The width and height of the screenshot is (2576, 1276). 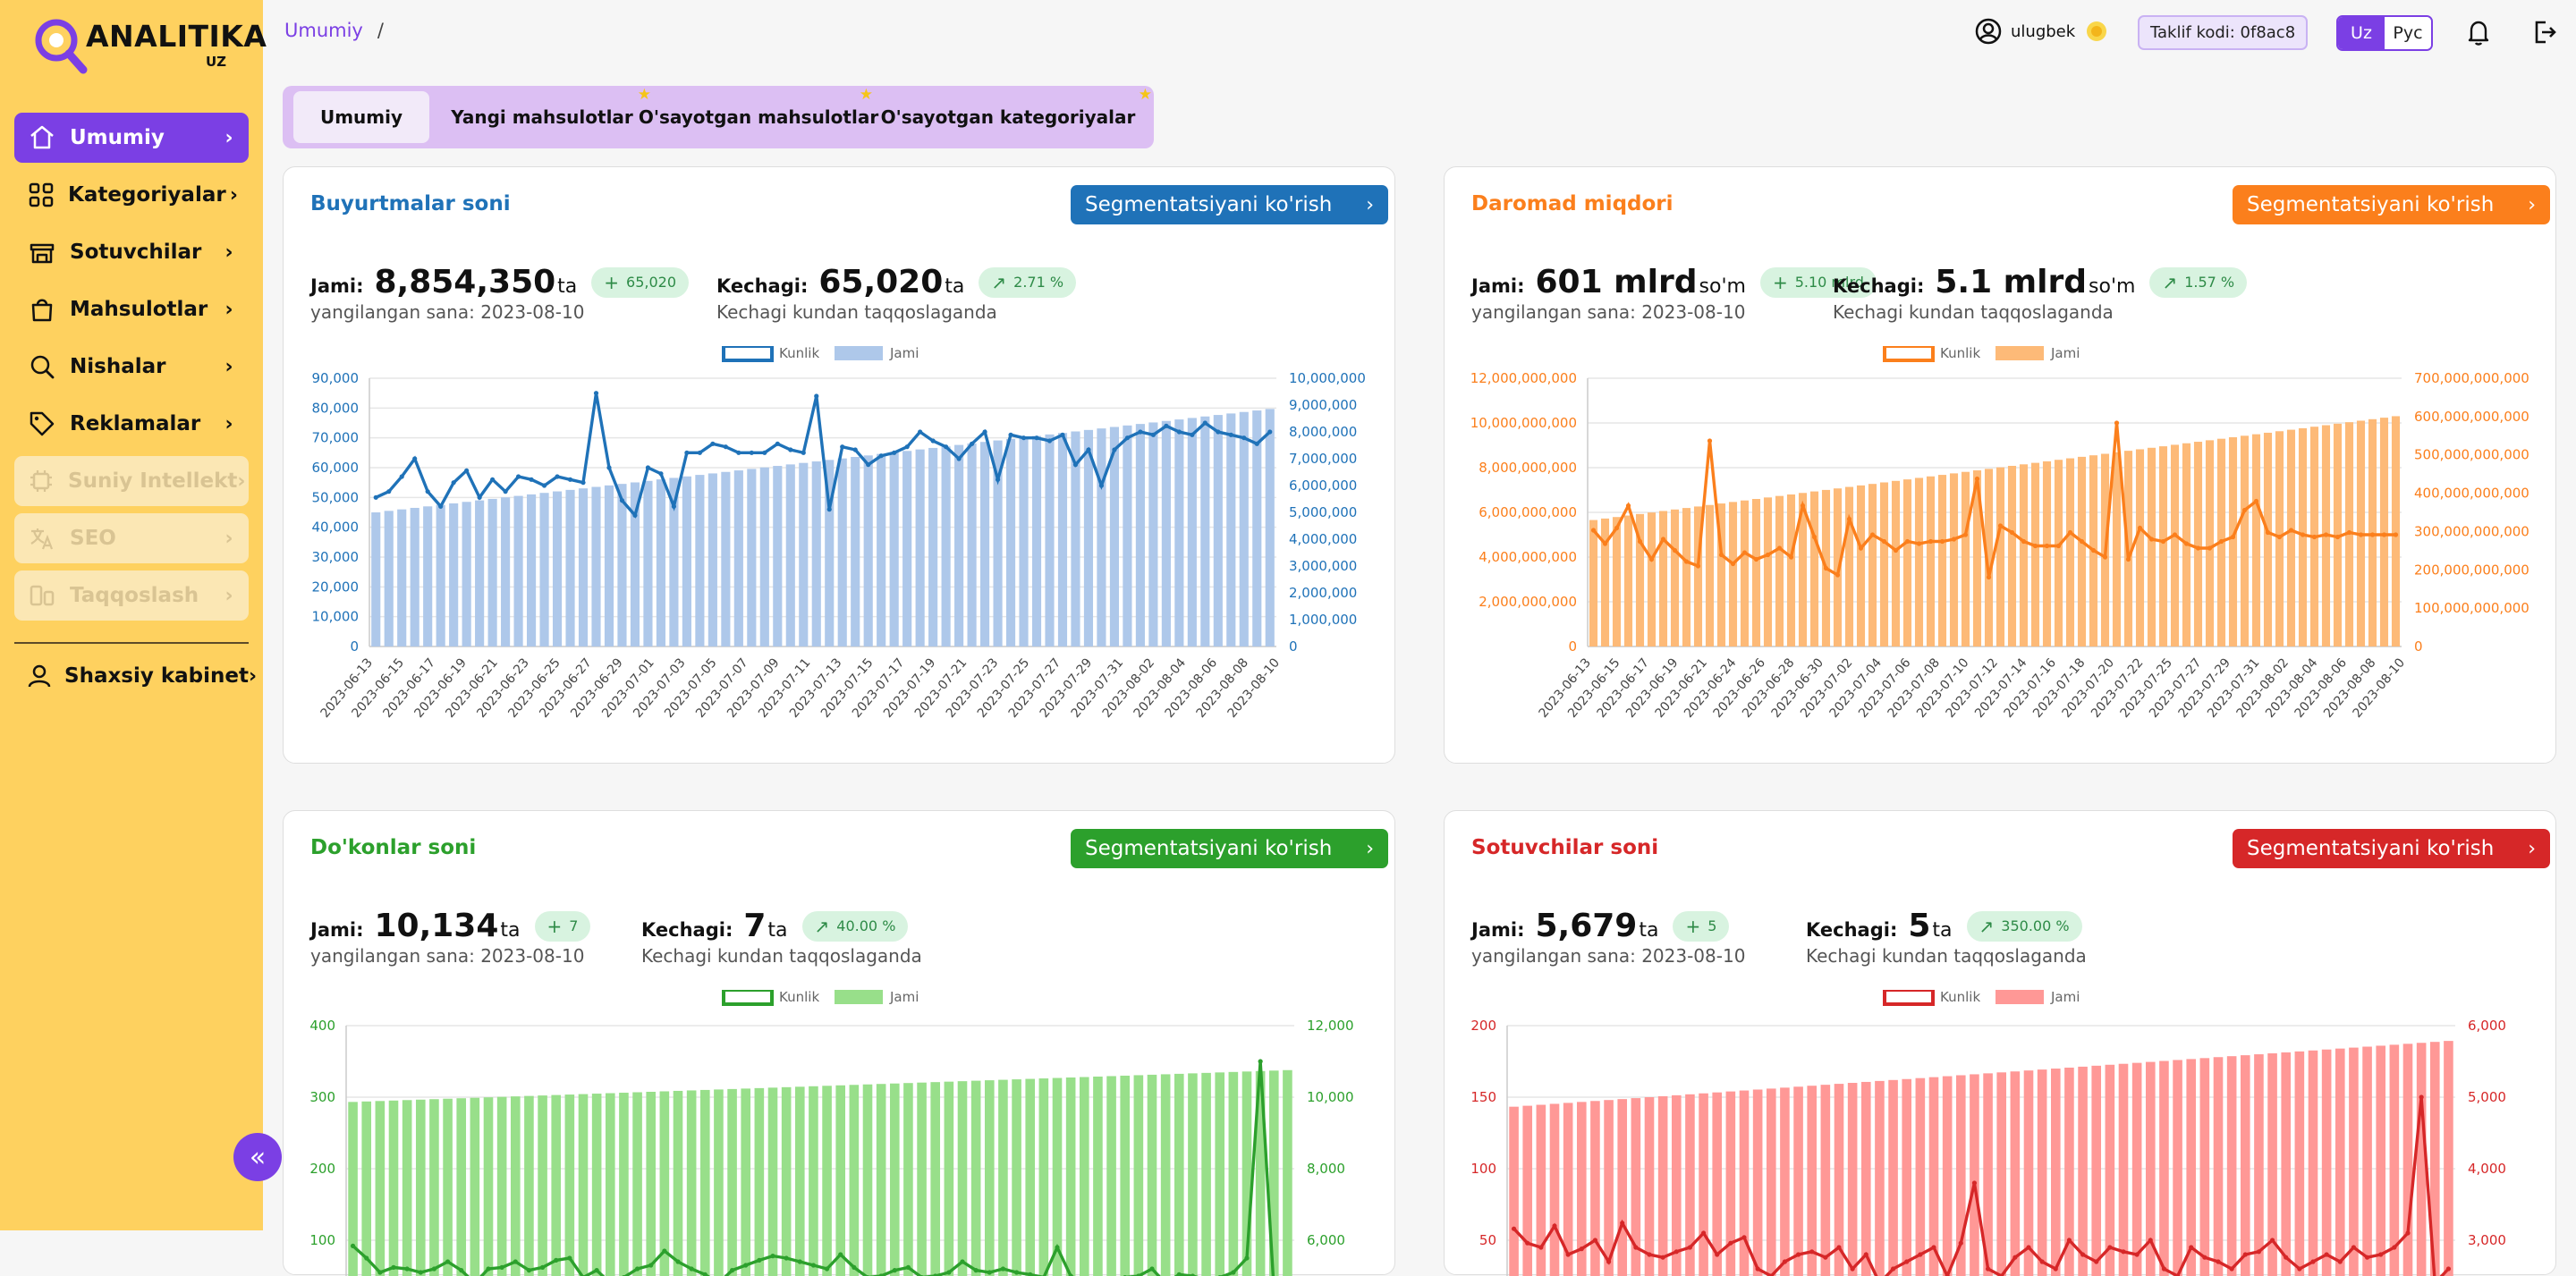 What do you see at coordinates (1209, 204) in the screenshot?
I see `segmentation-button-label: Segmentatsiyani ko'rish` at bounding box center [1209, 204].